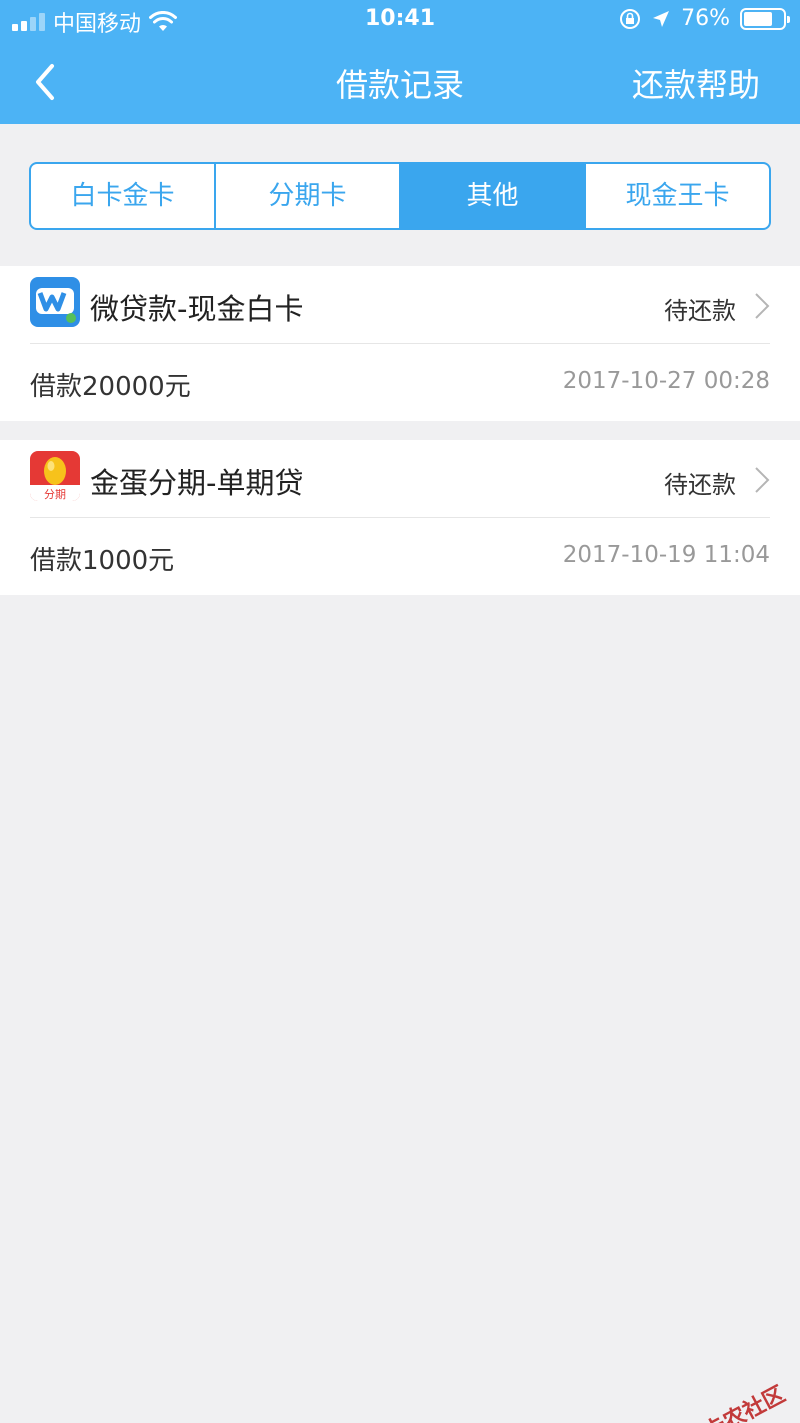  I want to click on location-arrow-icon, so click(661, 18).